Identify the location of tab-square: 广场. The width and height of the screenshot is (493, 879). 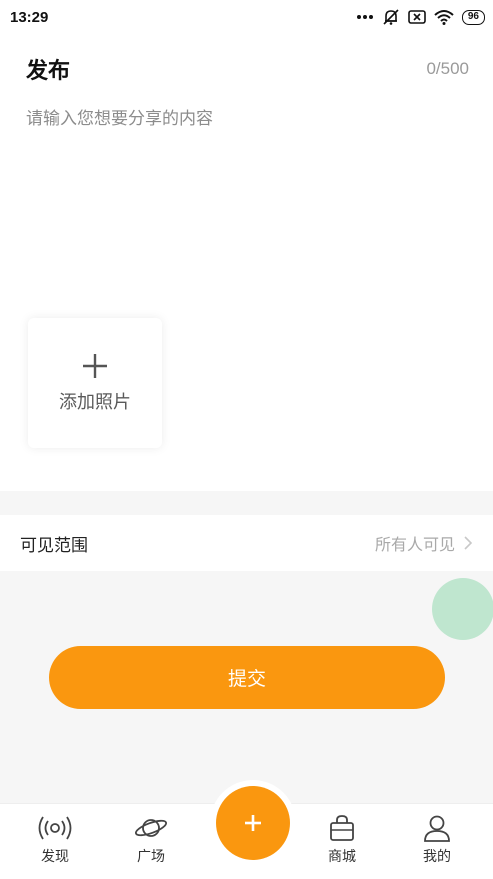
(151, 840).